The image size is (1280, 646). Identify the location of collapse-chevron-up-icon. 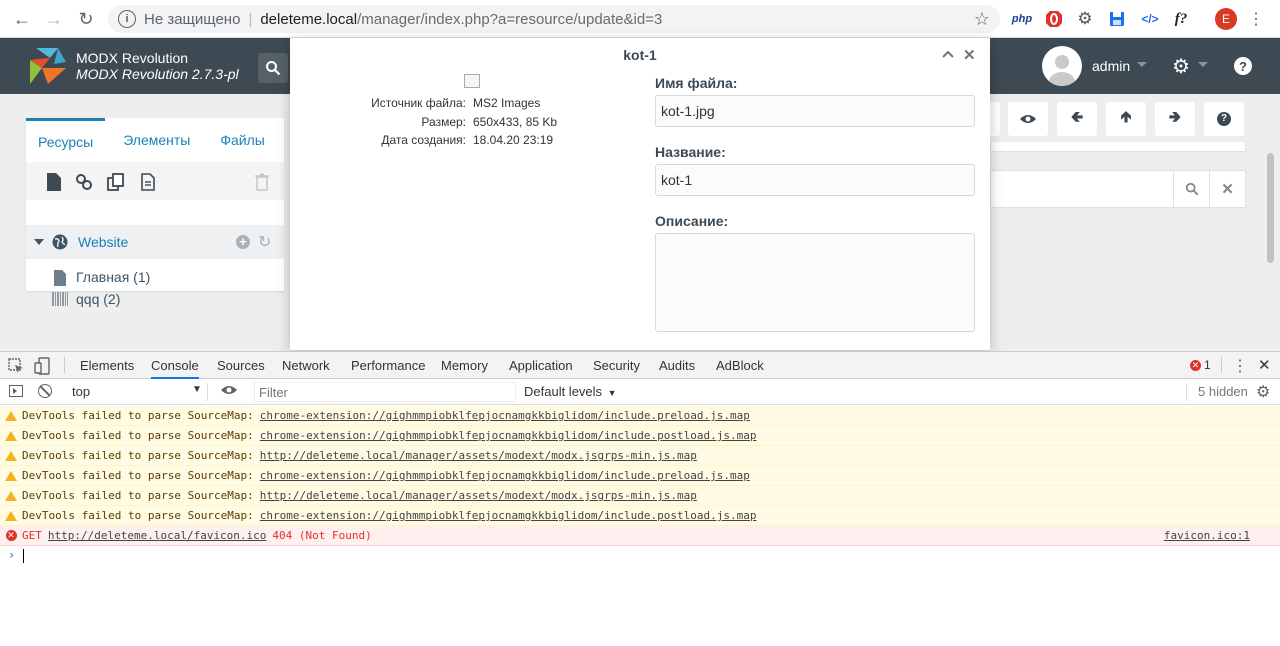
(948, 54).